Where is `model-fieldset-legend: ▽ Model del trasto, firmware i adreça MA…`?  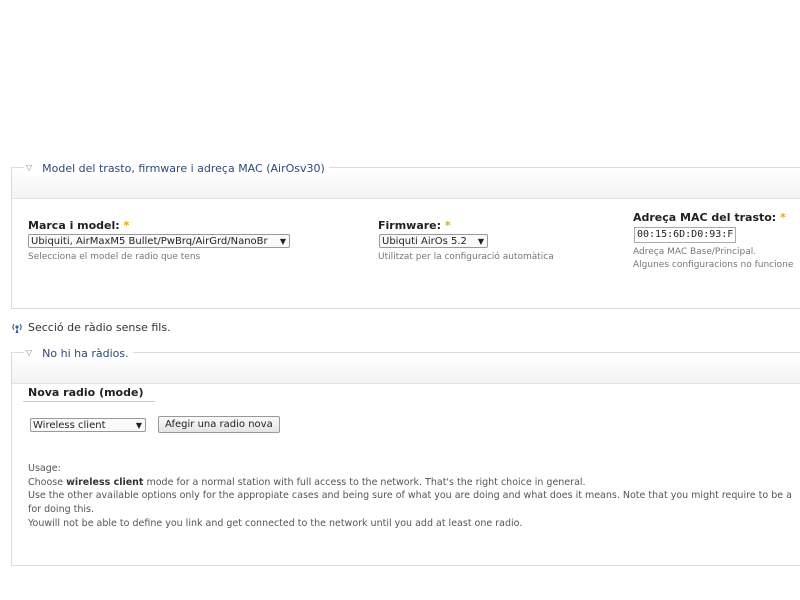
model-fieldset-legend: ▽ Model del trasto, firmware i adreça MA… is located at coordinates (176, 168).